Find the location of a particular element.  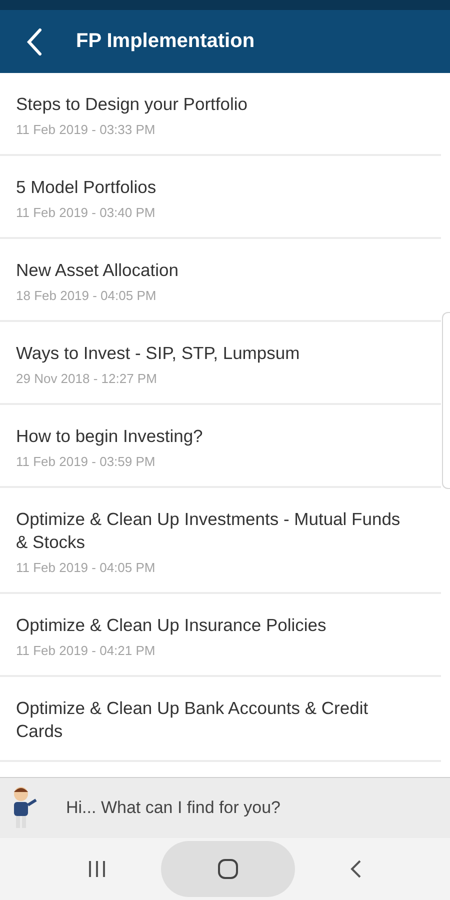

item-title: Steps to Design your Portfolio is located at coordinates (132, 104).